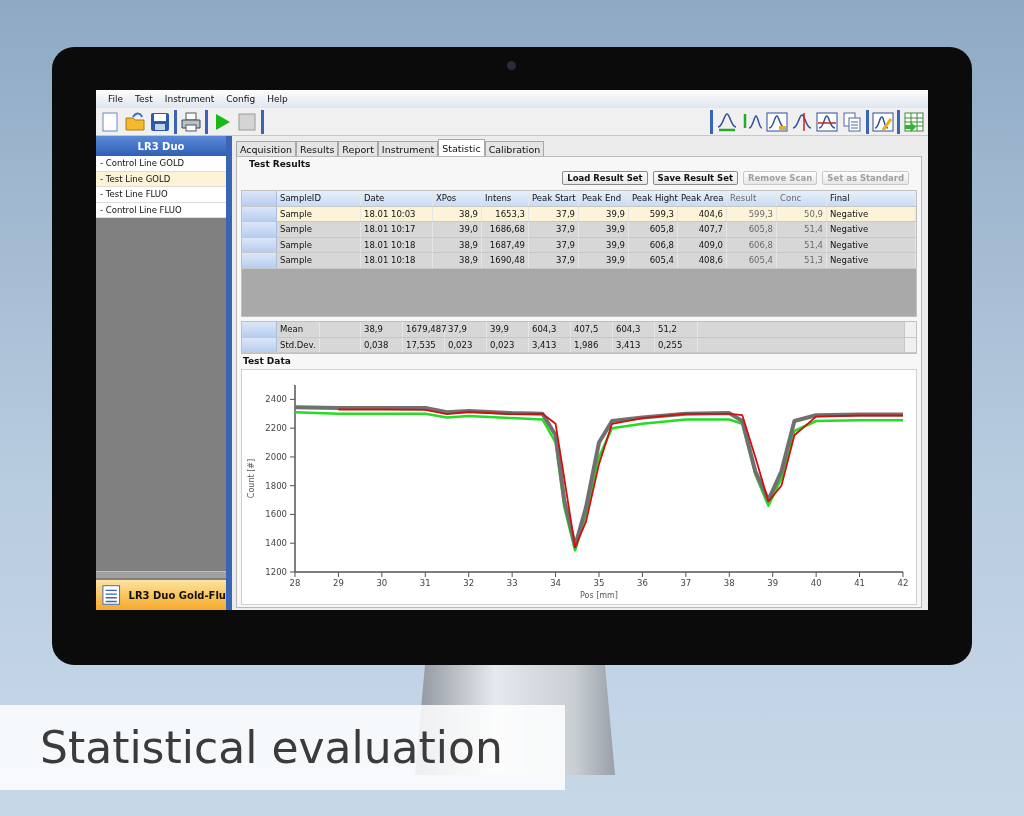 Image resolution: width=1024 pixels, height=816 pixels. I want to click on axis-tick-label: 1600, so click(276, 514).